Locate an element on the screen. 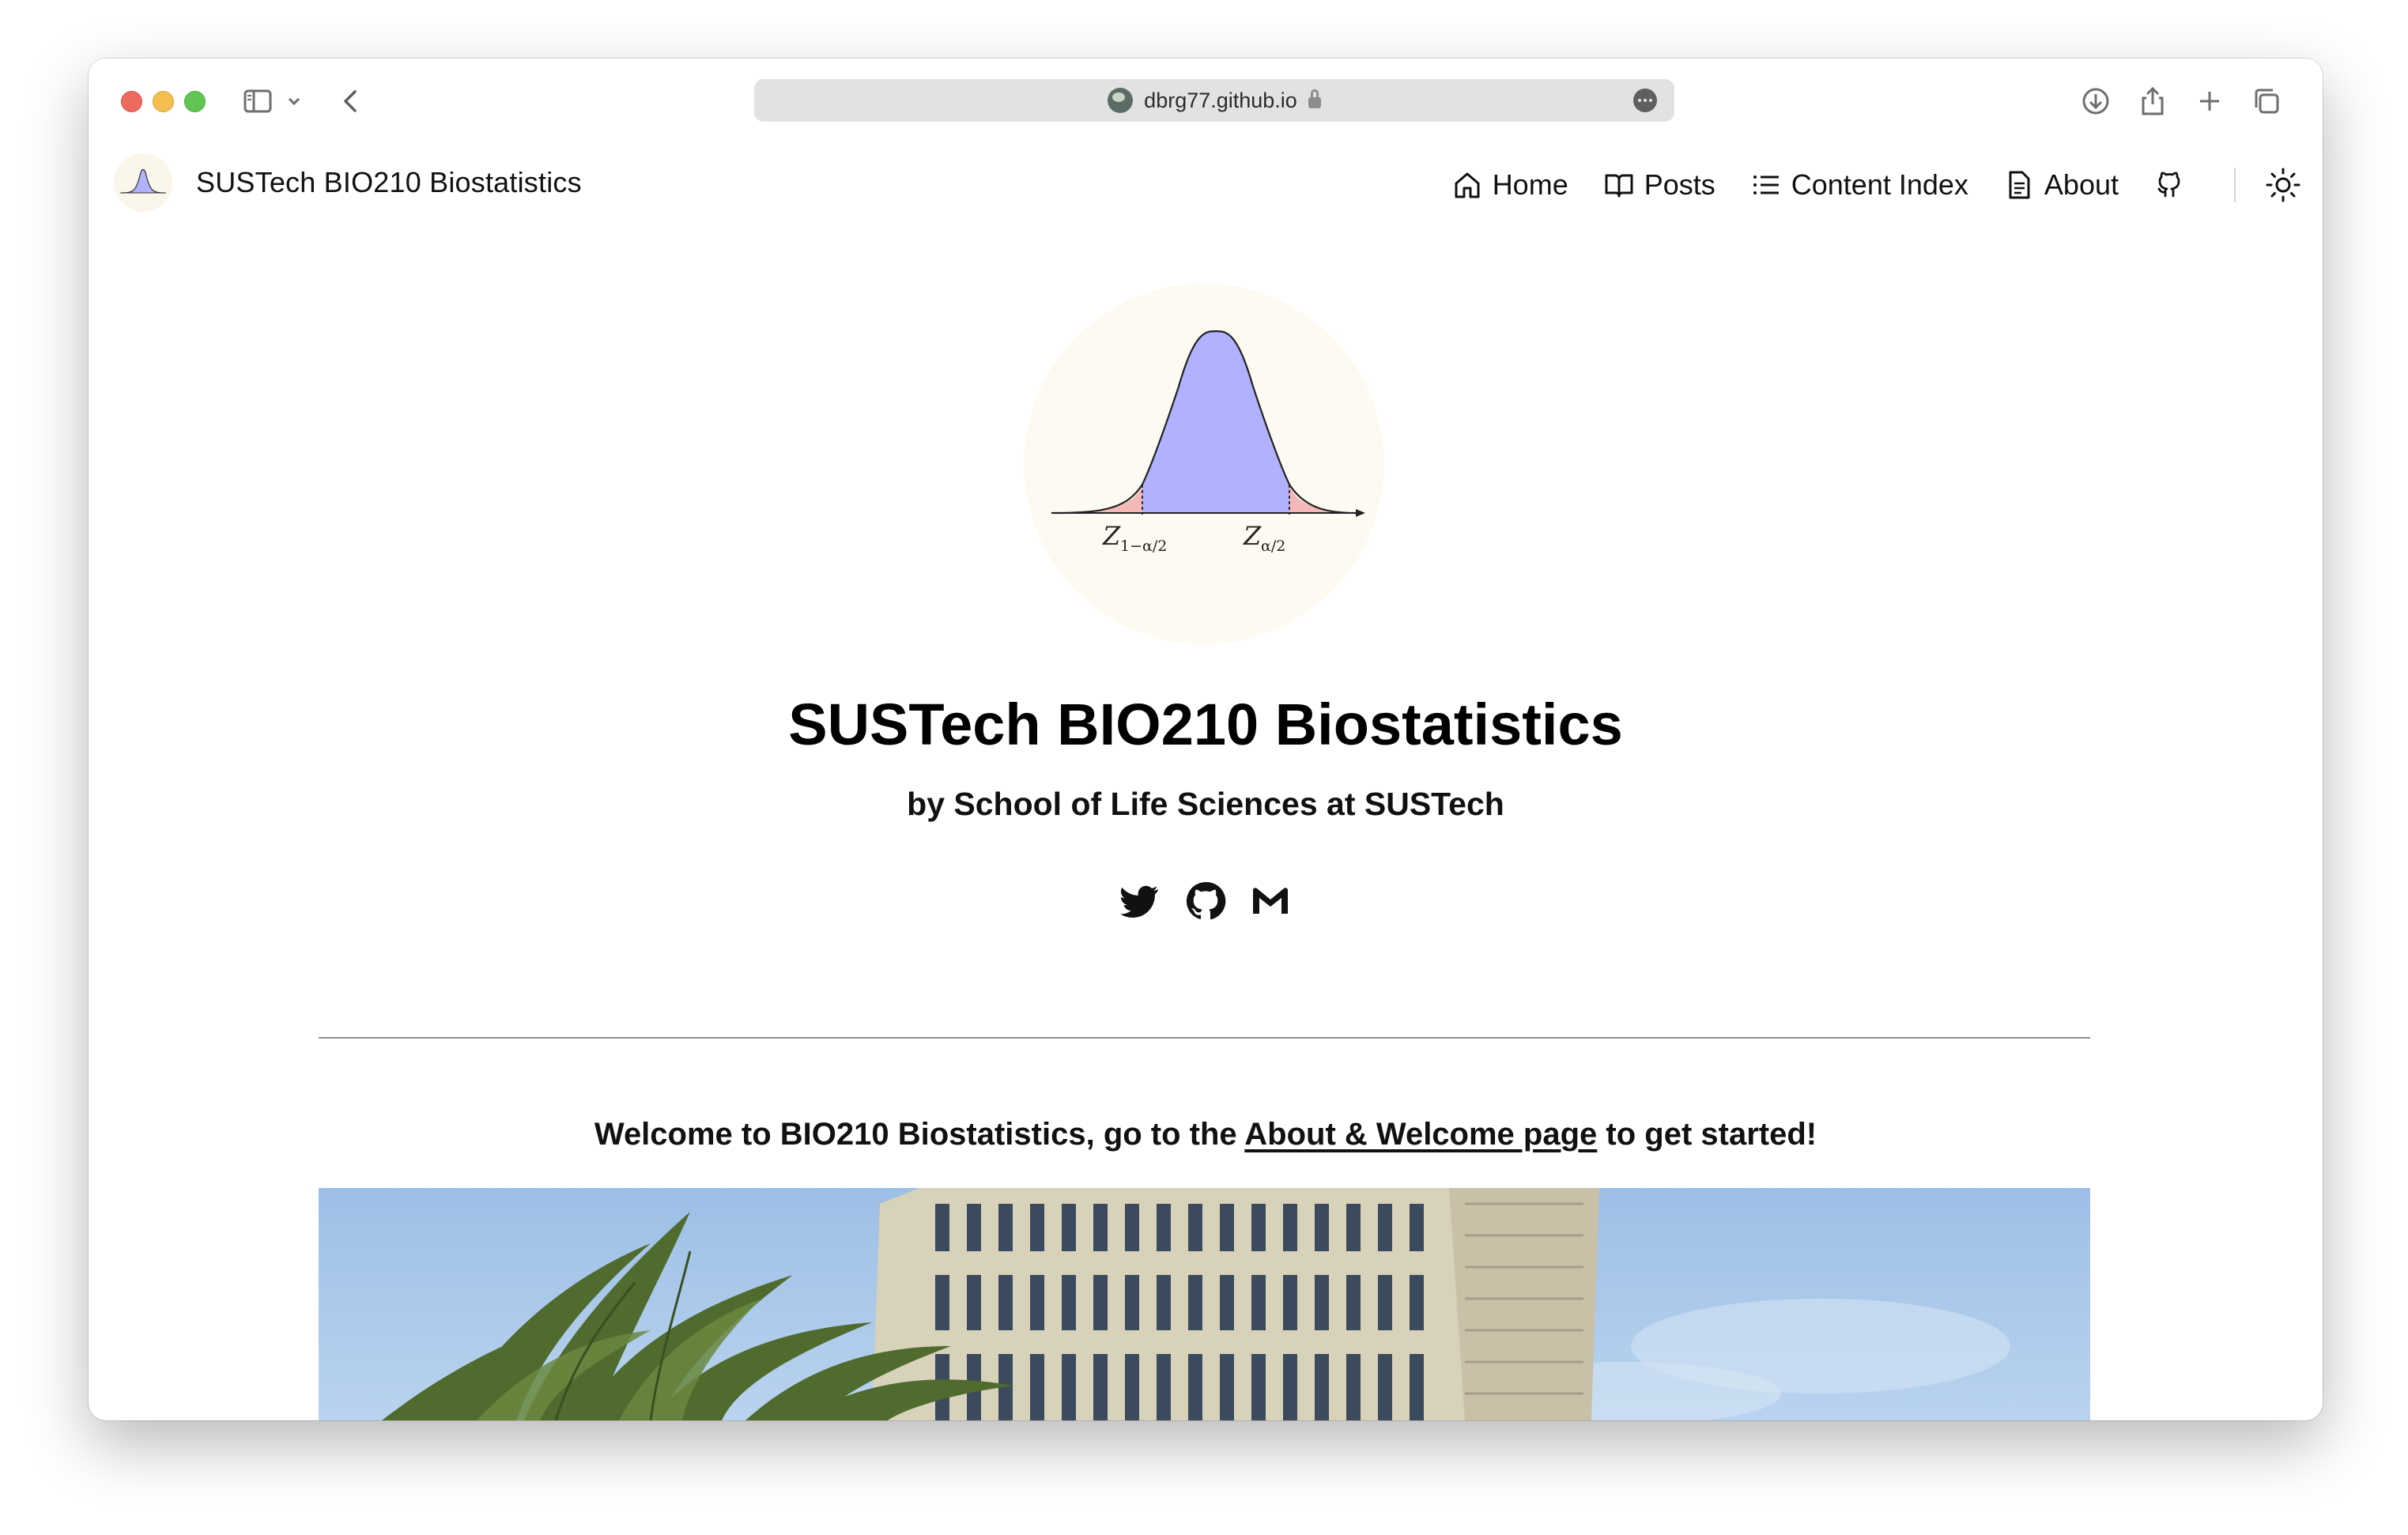  lock-icon is located at coordinates (1314, 98).